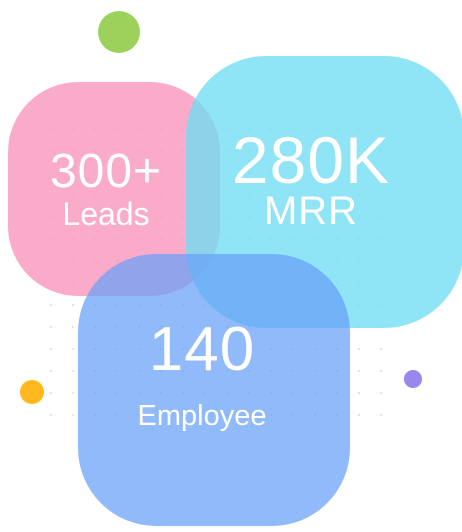 Image resolution: width=462 pixels, height=532 pixels. Describe the element at coordinates (119, 32) in the screenshot. I see `green-dot-icon` at that location.